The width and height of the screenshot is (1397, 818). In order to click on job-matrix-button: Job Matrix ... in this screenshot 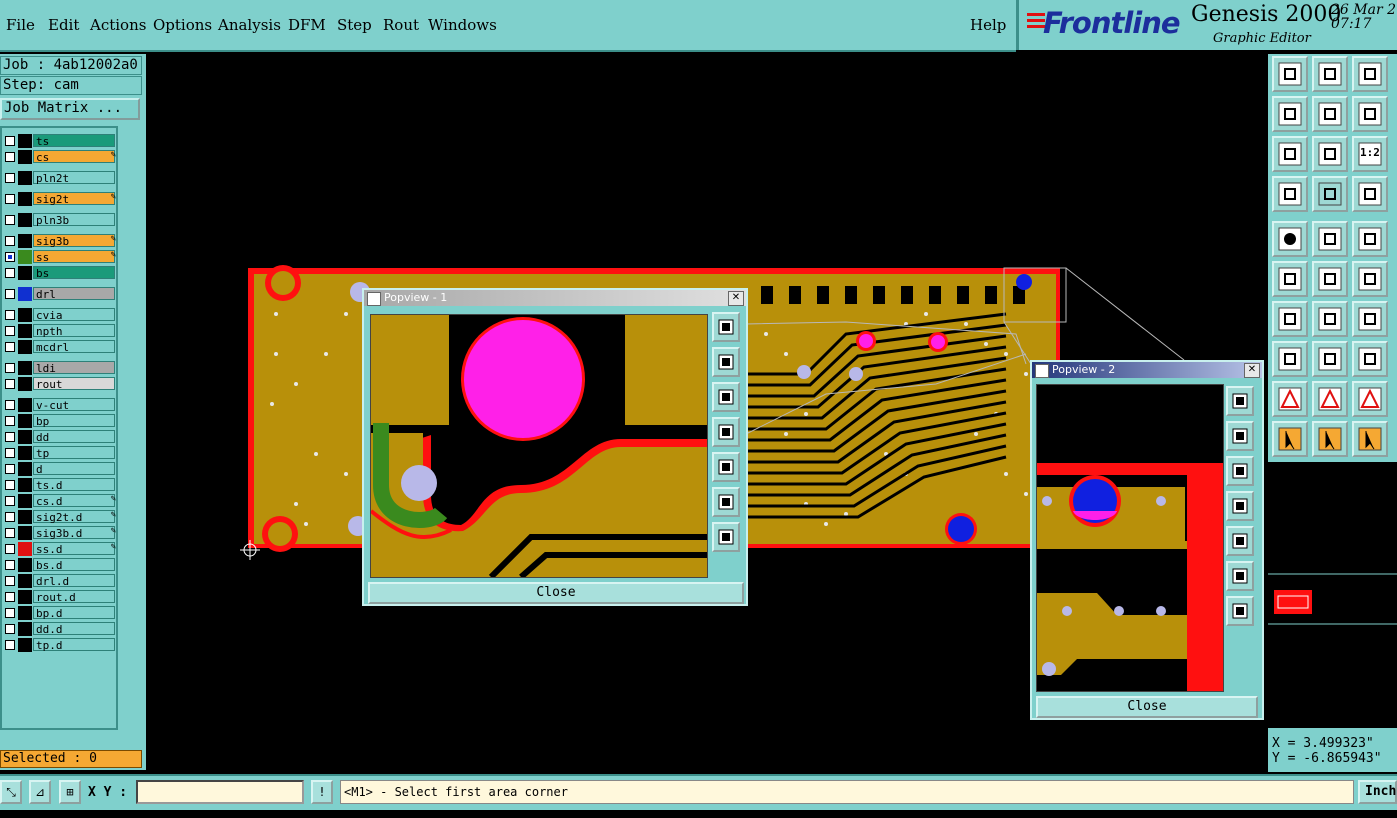, I will do `click(70, 109)`.